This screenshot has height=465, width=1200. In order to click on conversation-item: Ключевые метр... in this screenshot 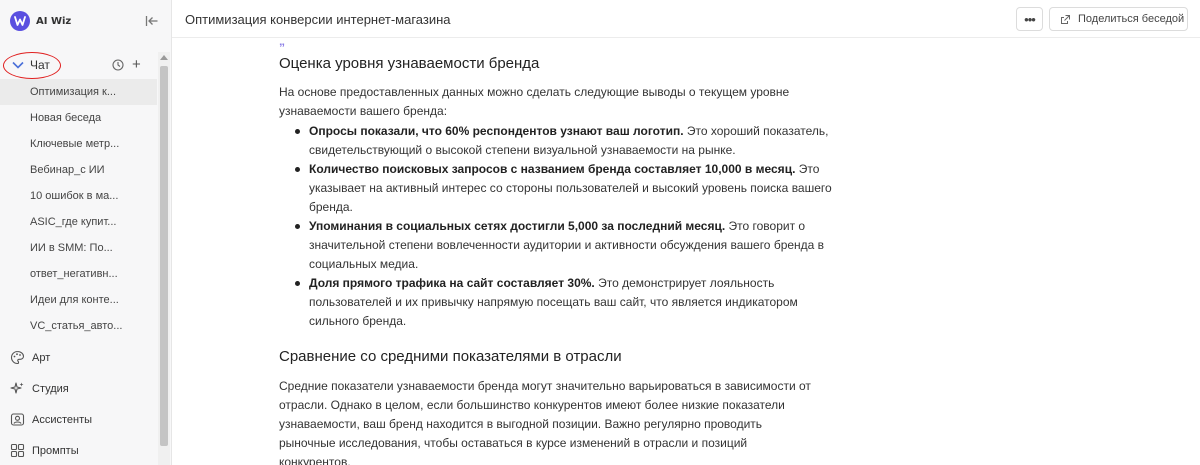, I will do `click(78, 144)`.